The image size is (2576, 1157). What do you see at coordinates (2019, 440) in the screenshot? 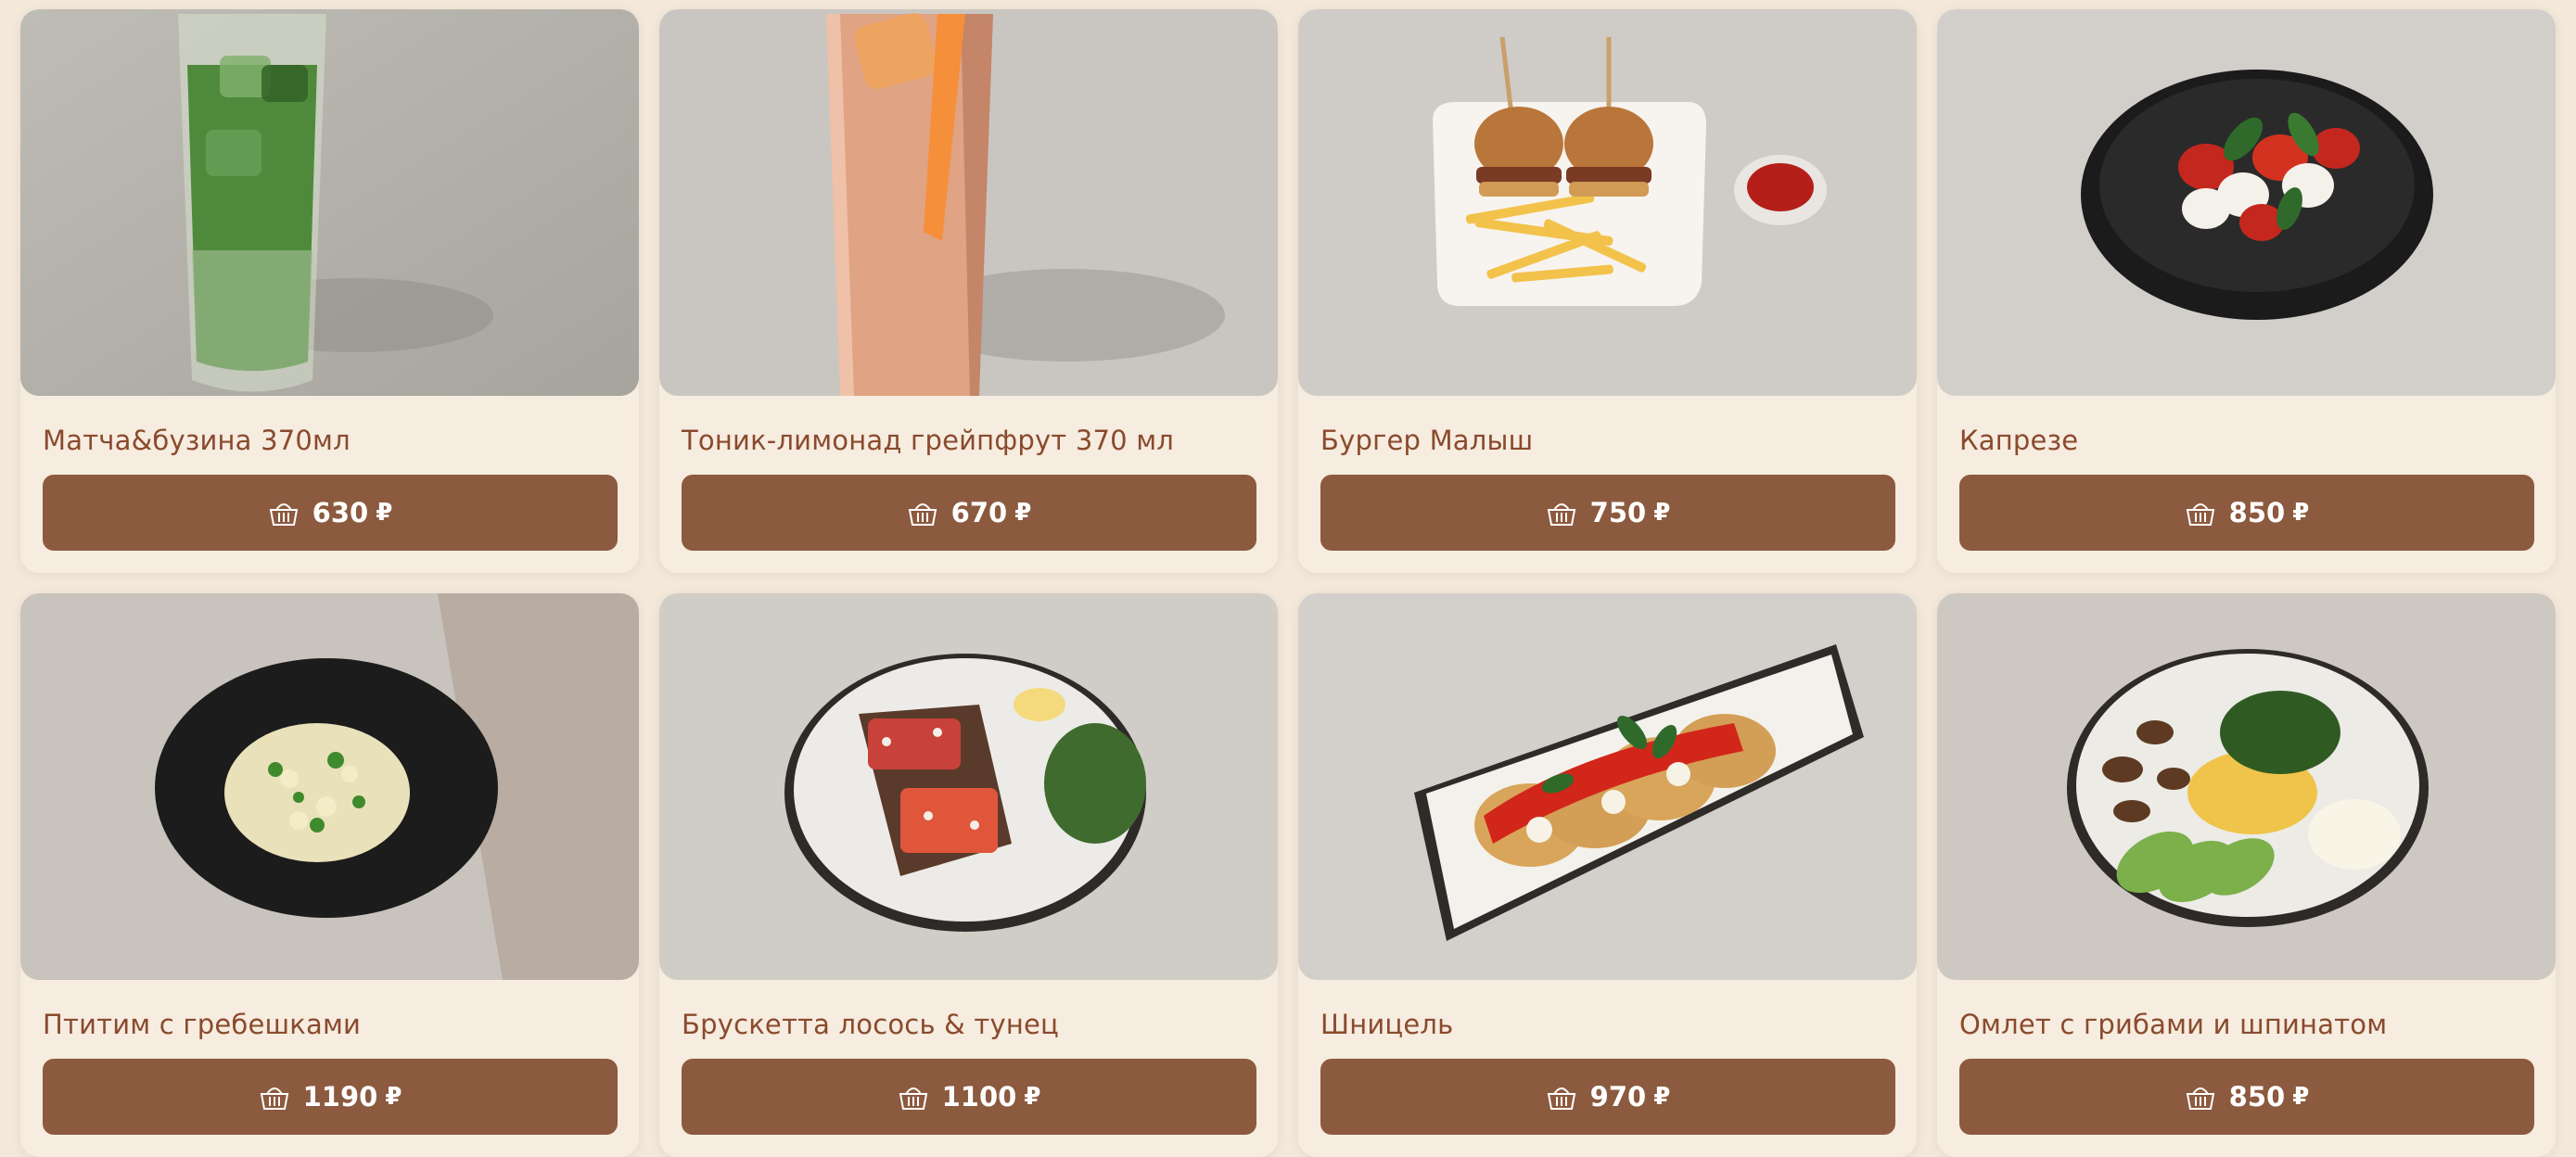
I see `product-title: Капрезе` at bounding box center [2019, 440].